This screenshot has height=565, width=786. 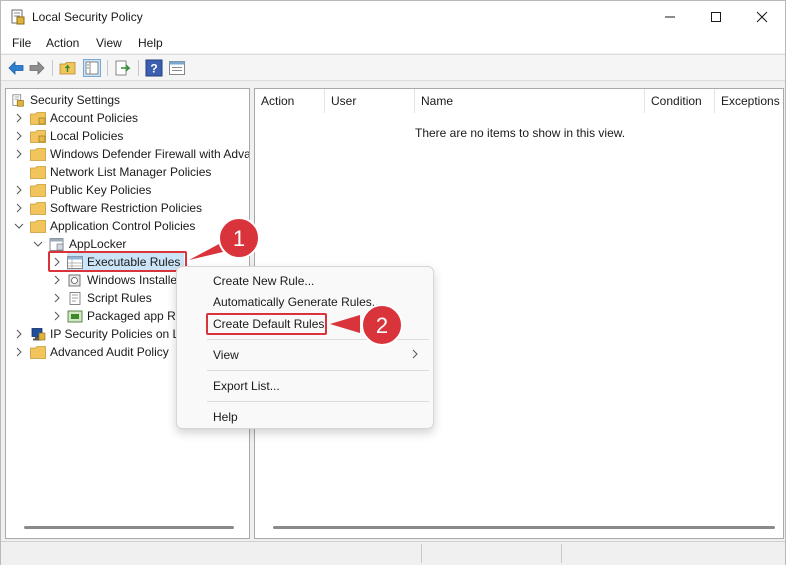 I want to click on minimize-button, so click(x=670, y=17).